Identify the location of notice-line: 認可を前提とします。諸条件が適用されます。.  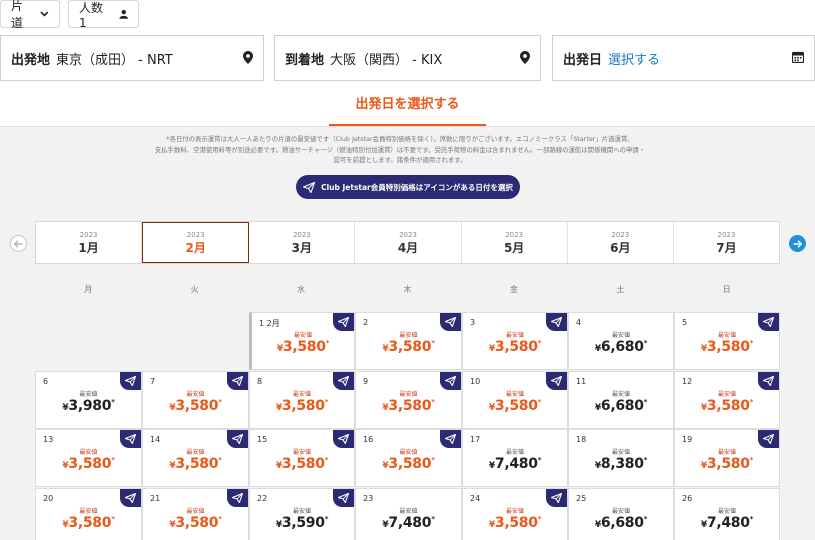
(400, 160).